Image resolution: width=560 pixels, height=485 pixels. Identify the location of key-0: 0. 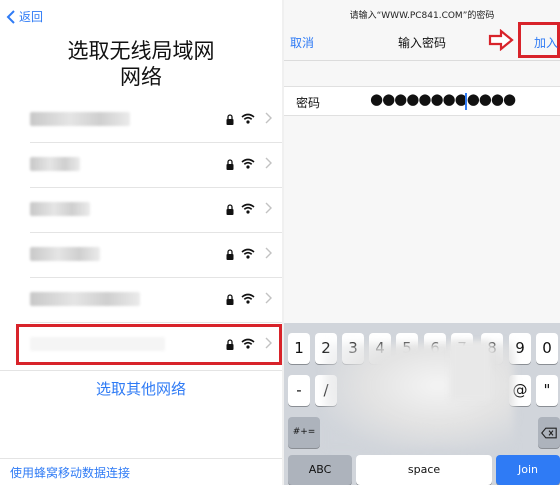
(547, 348).